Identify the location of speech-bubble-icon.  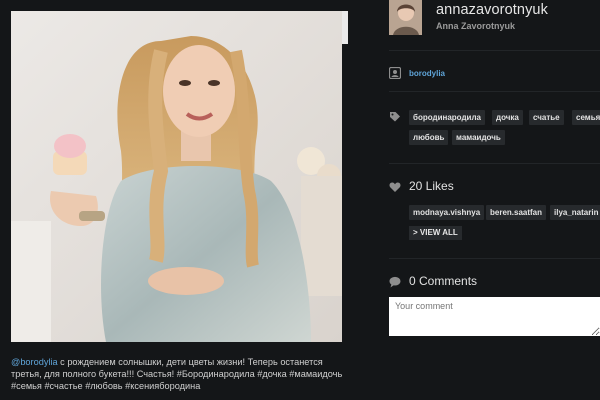
(395, 282).